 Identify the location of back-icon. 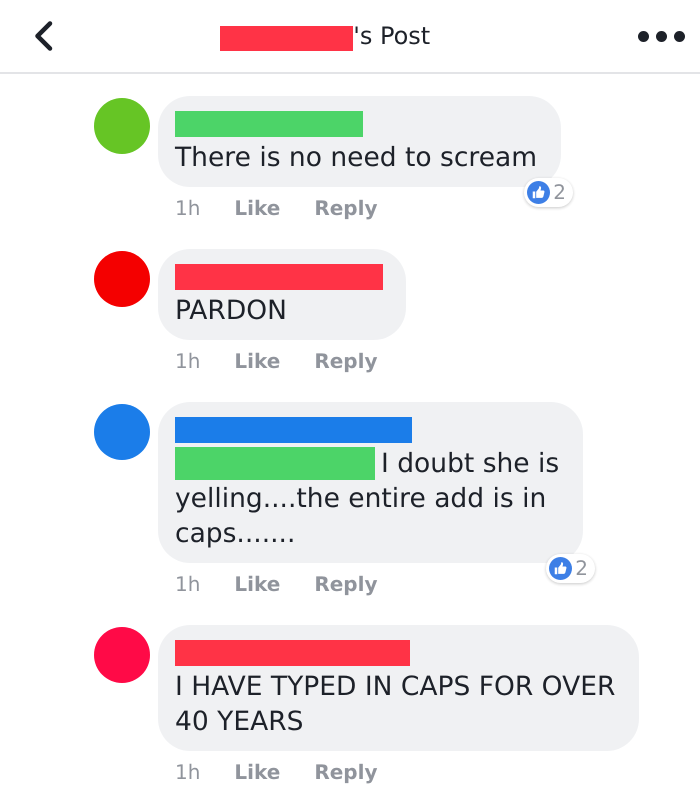
(43, 36).